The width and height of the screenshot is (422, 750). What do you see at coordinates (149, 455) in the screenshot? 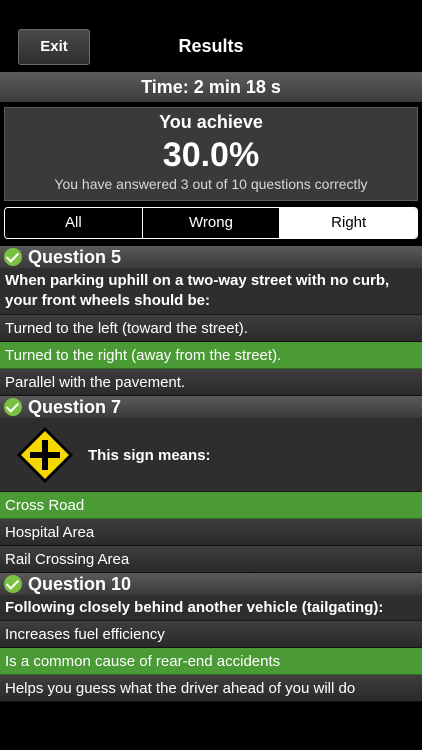
I see `question-text: This sign means:` at bounding box center [149, 455].